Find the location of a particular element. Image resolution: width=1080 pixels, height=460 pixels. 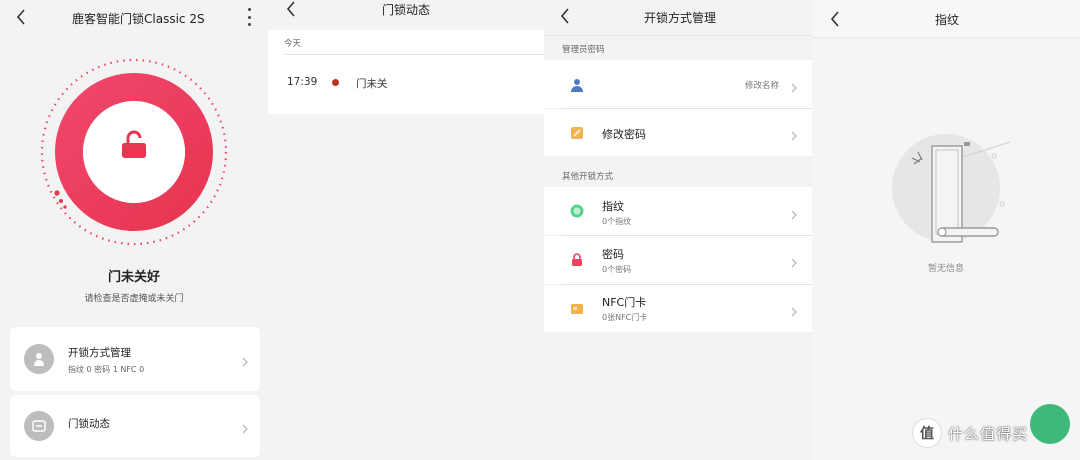

unlock-method-card-counts: 指纹 0 密码 1 NFC 0 is located at coordinates (106, 369).